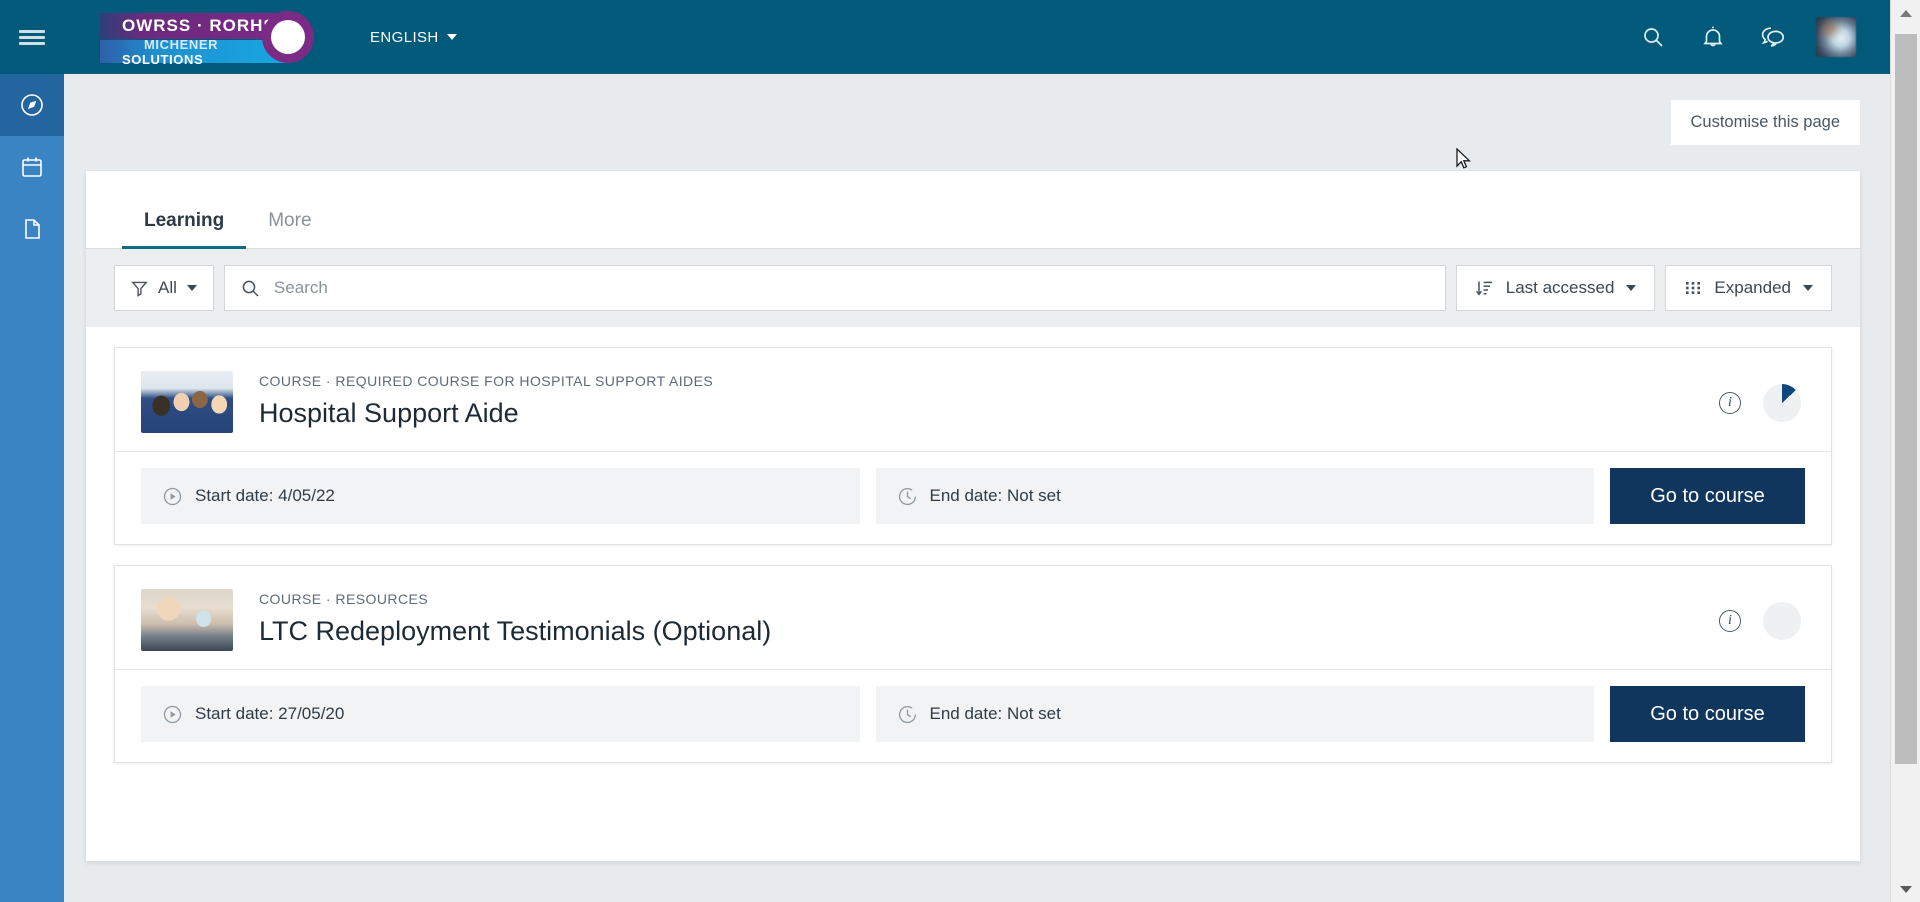 The height and width of the screenshot is (902, 1920). I want to click on tab-more-label: More, so click(290, 220).